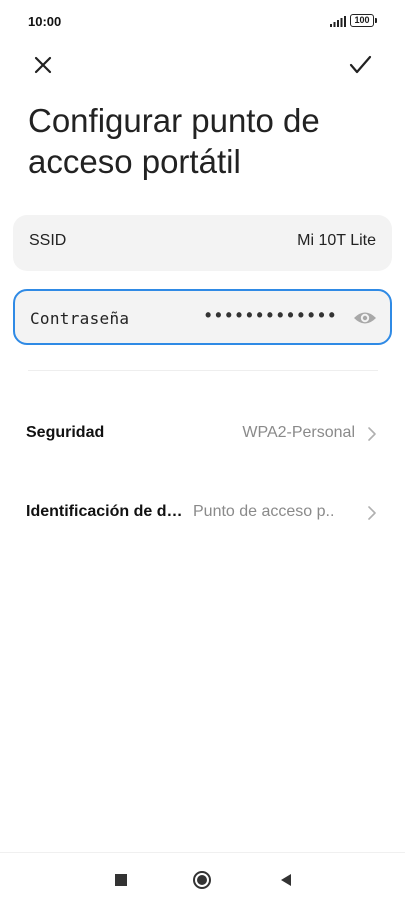 The width and height of the screenshot is (405, 903). What do you see at coordinates (202, 21) in the screenshot?
I see `status-bar: 10:00 100` at bounding box center [202, 21].